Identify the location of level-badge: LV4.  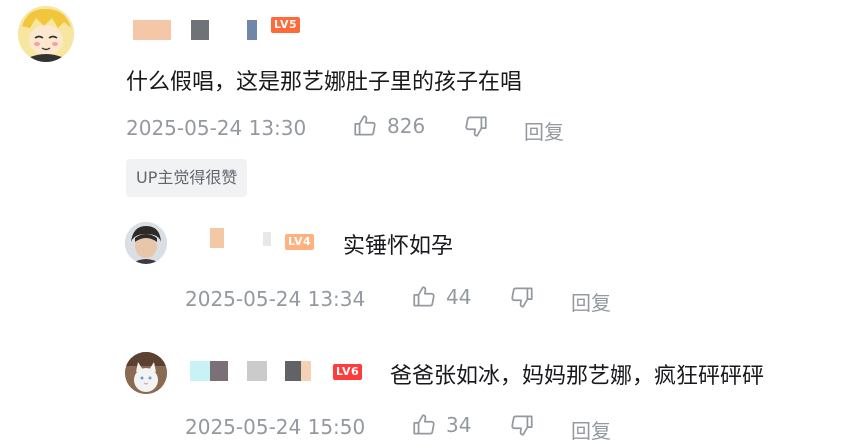
(300, 242).